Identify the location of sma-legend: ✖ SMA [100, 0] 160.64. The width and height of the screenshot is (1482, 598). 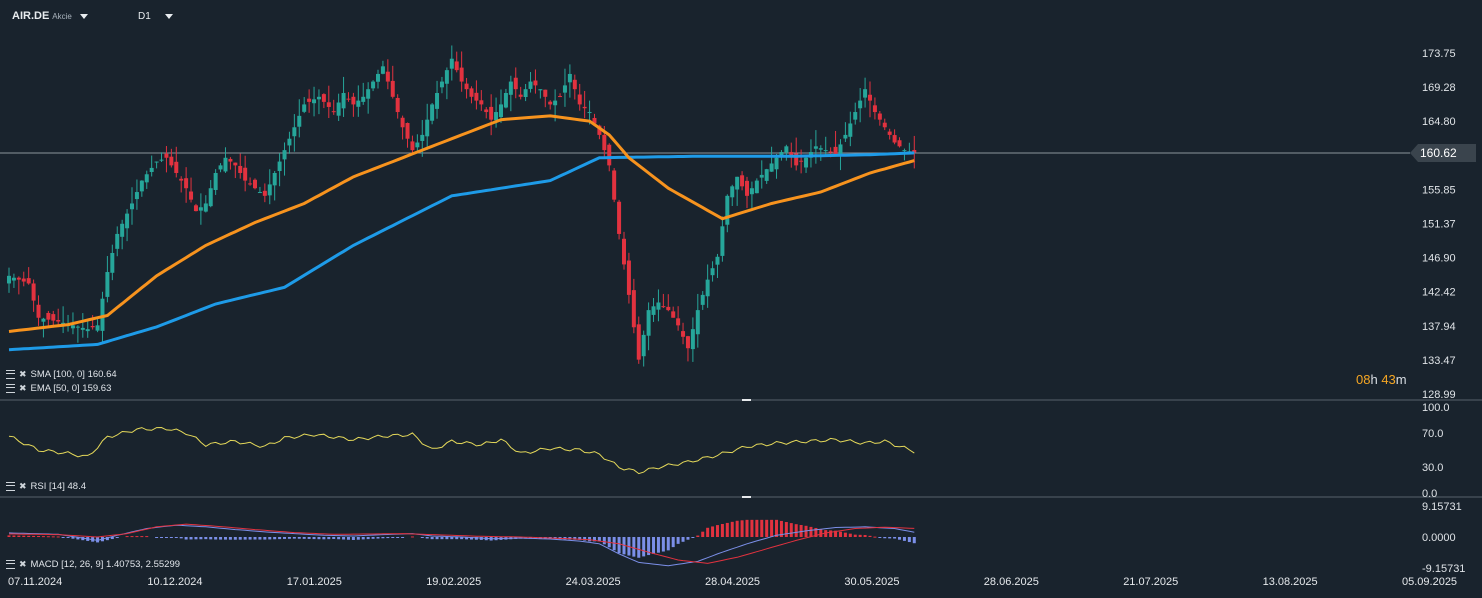
(61, 374).